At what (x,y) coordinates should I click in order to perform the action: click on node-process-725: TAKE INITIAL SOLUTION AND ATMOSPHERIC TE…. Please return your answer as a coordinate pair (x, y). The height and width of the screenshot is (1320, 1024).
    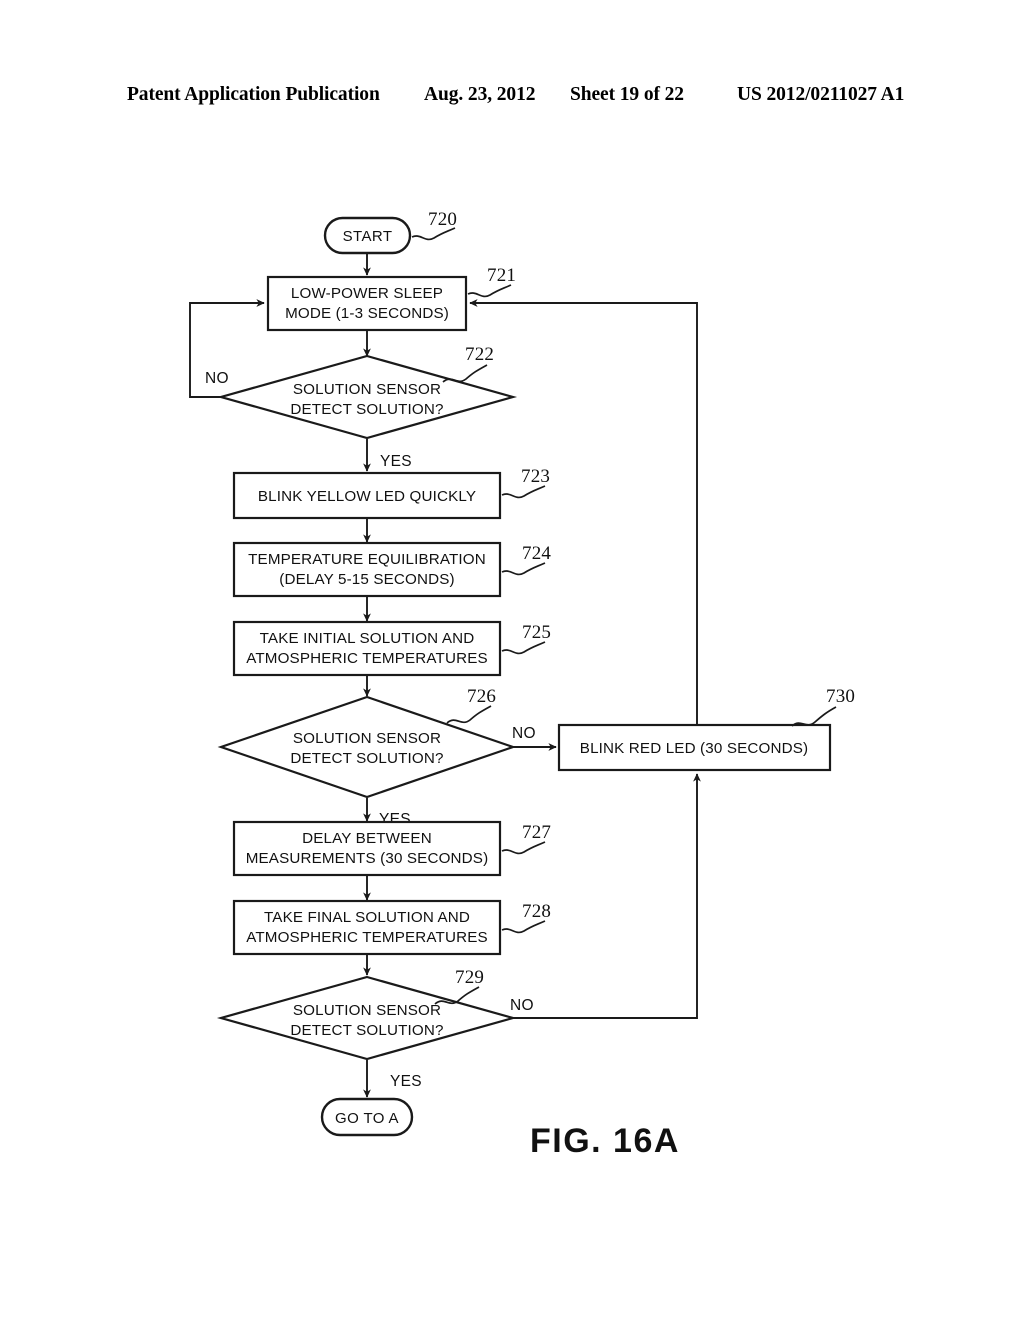
    Looking at the image, I should click on (391, 648).